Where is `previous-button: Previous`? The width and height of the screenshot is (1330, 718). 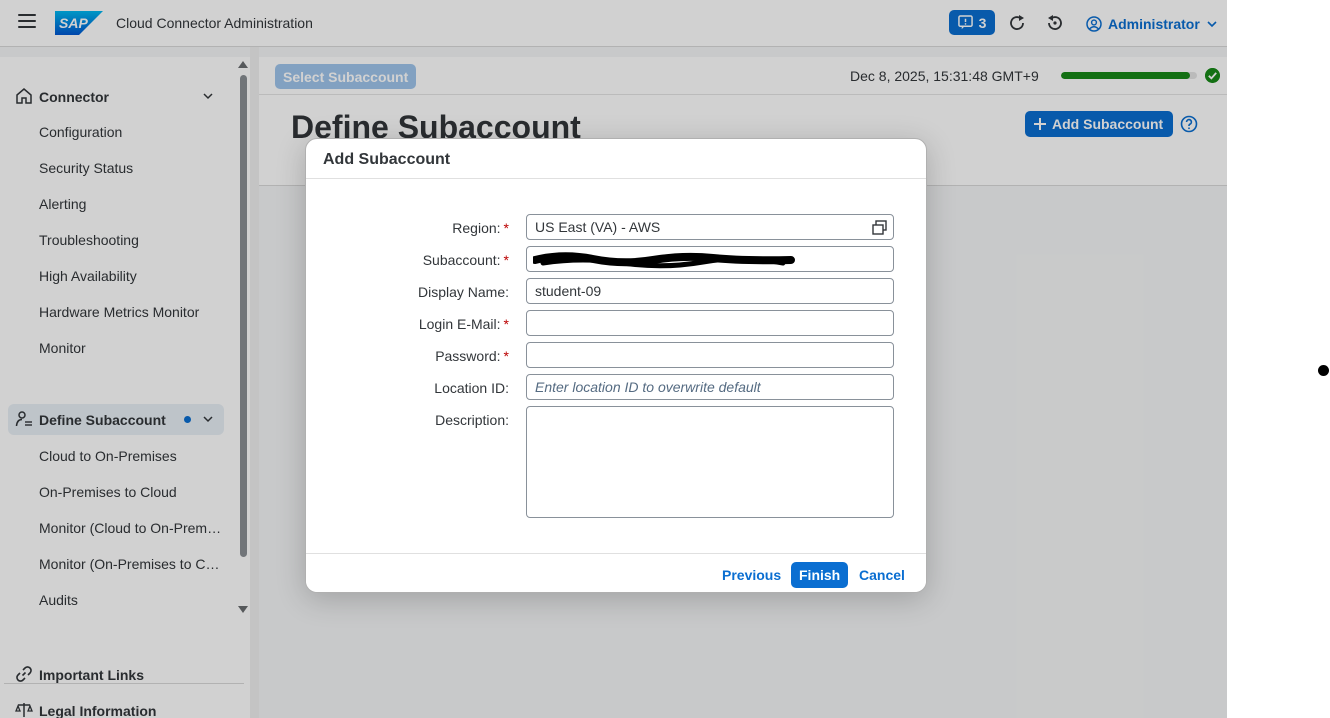 previous-button: Previous is located at coordinates (751, 575).